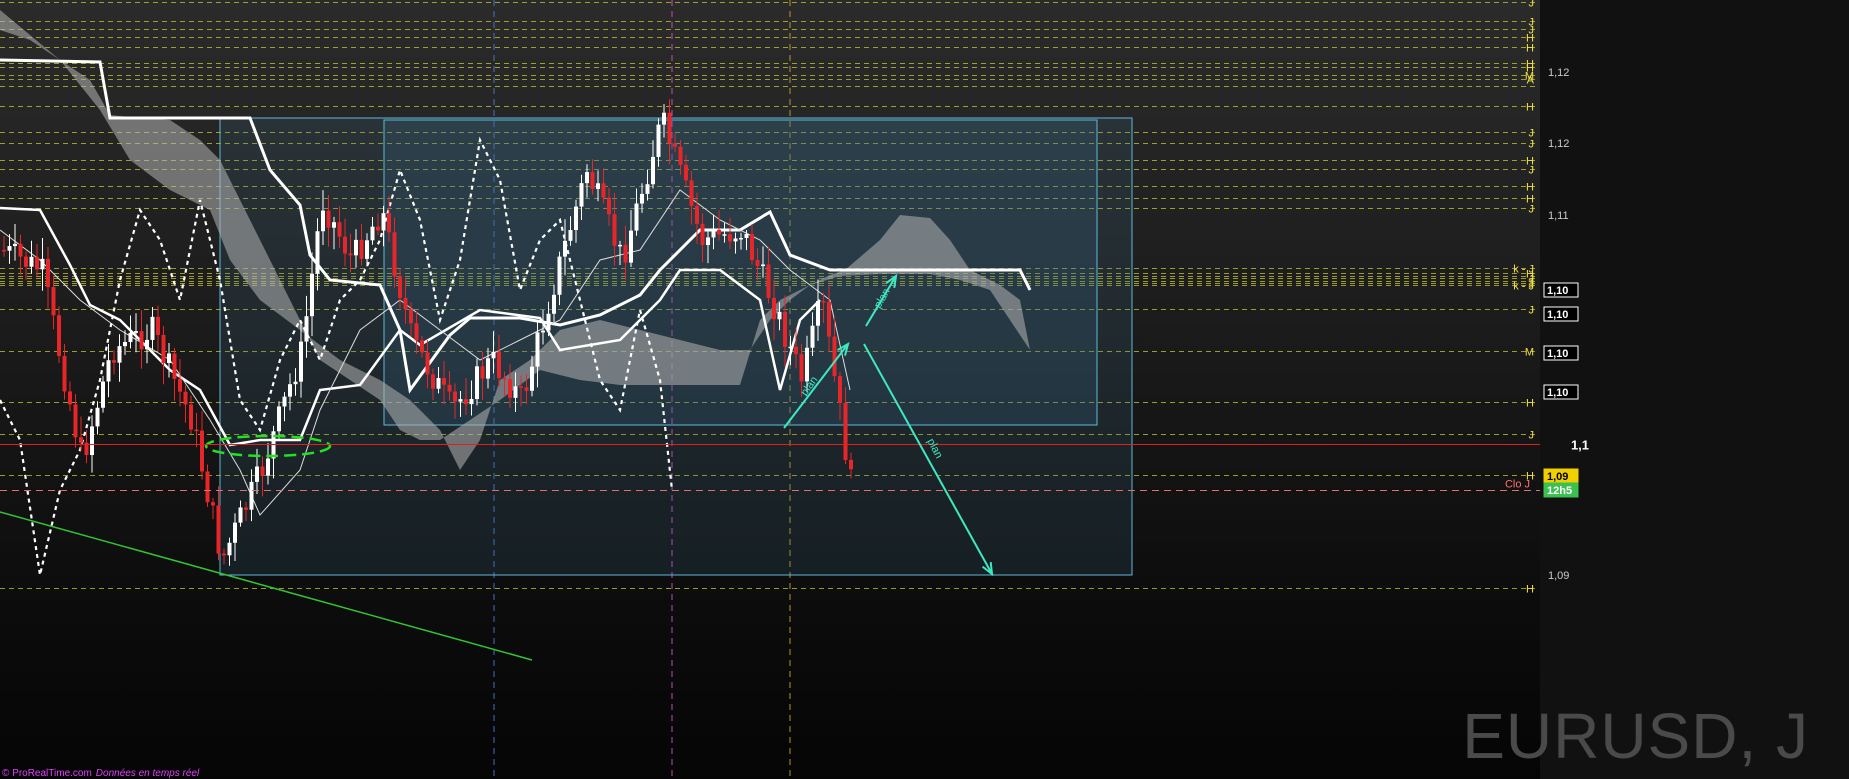 This screenshot has height=779, width=1849. Describe the element at coordinates (1532, 5) in the screenshot. I see `level-label-0: J` at that location.